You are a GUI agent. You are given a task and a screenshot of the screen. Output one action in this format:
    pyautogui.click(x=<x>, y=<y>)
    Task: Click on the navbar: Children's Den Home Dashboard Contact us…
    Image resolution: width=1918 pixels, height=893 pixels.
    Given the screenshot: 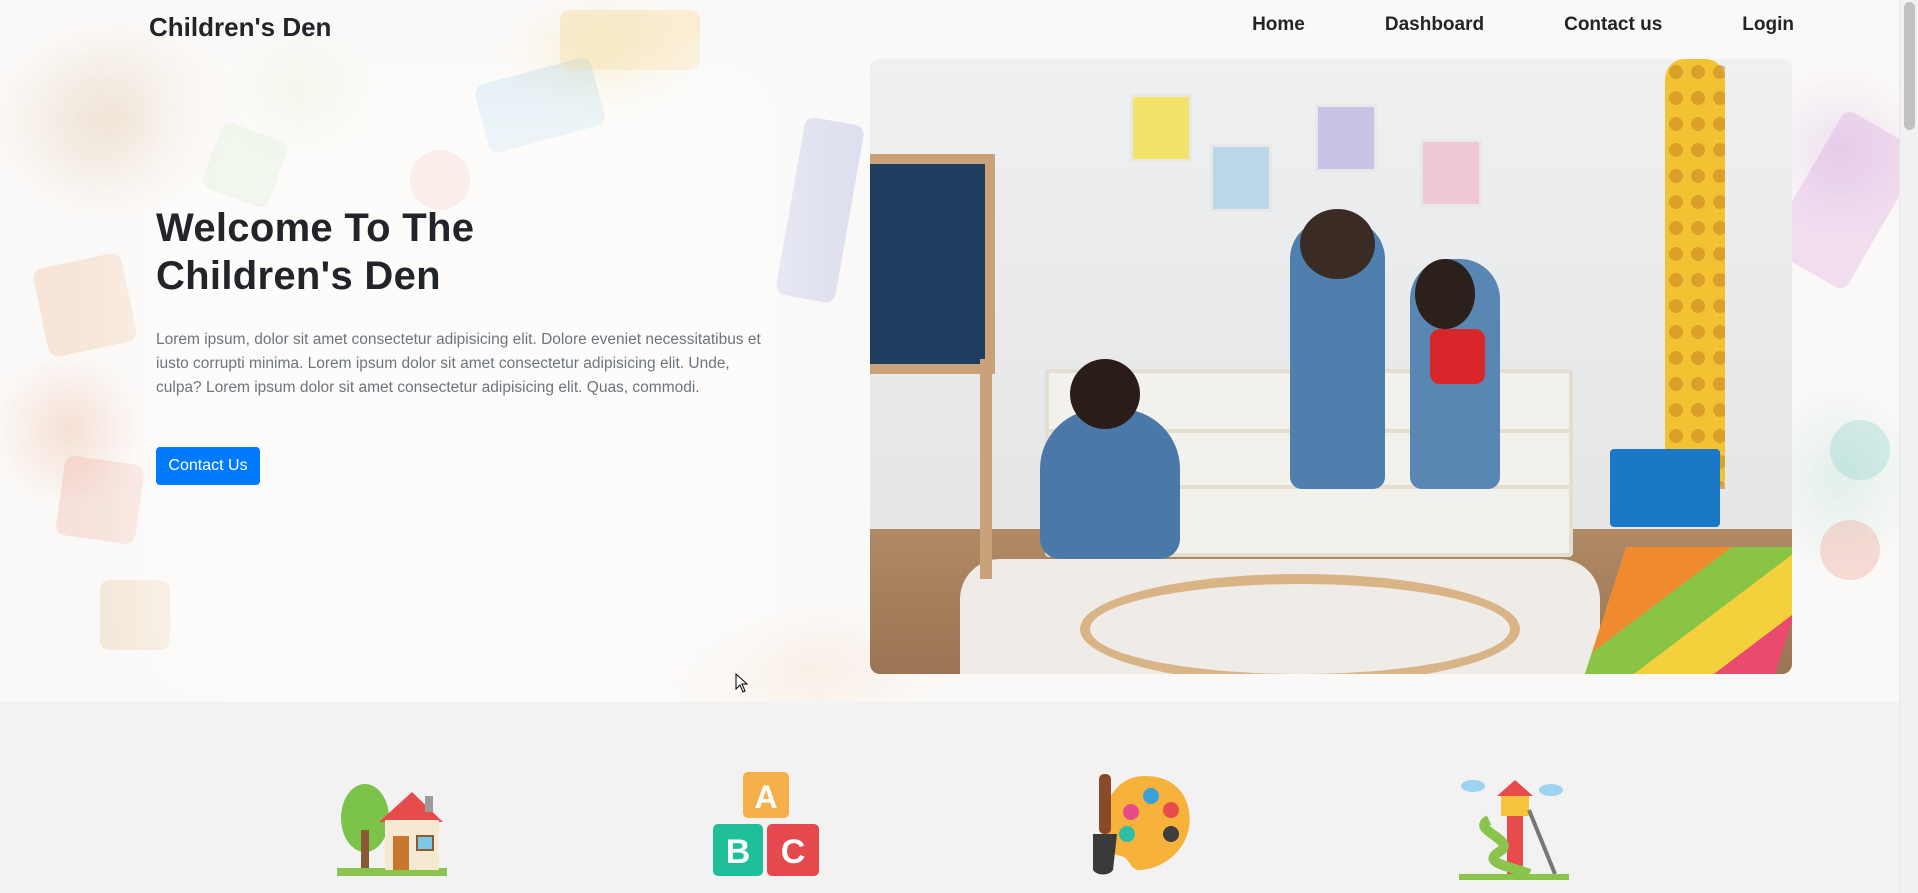 What is the action you would take?
    pyautogui.click(x=950, y=29)
    